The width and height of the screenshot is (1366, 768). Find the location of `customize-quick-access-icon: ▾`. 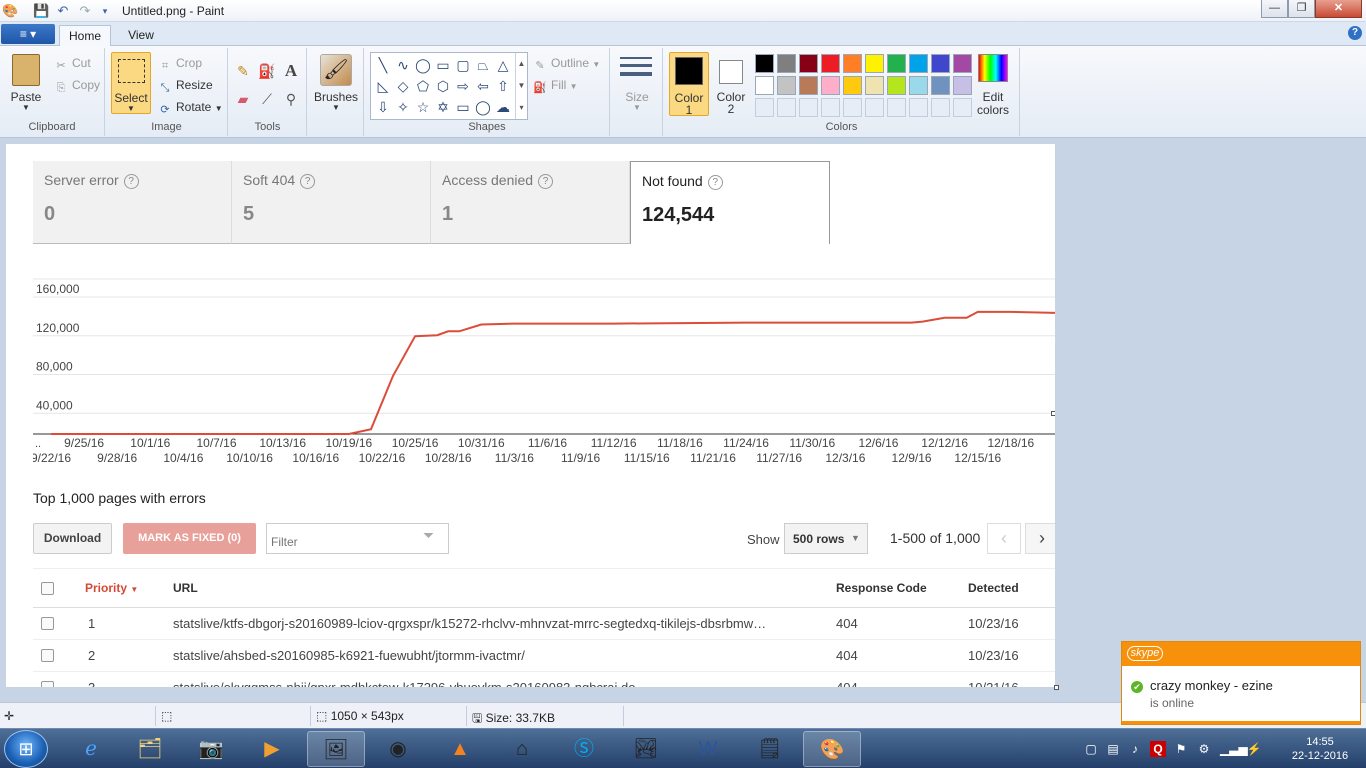

customize-quick-access-icon: ▾ is located at coordinates (105, 11).